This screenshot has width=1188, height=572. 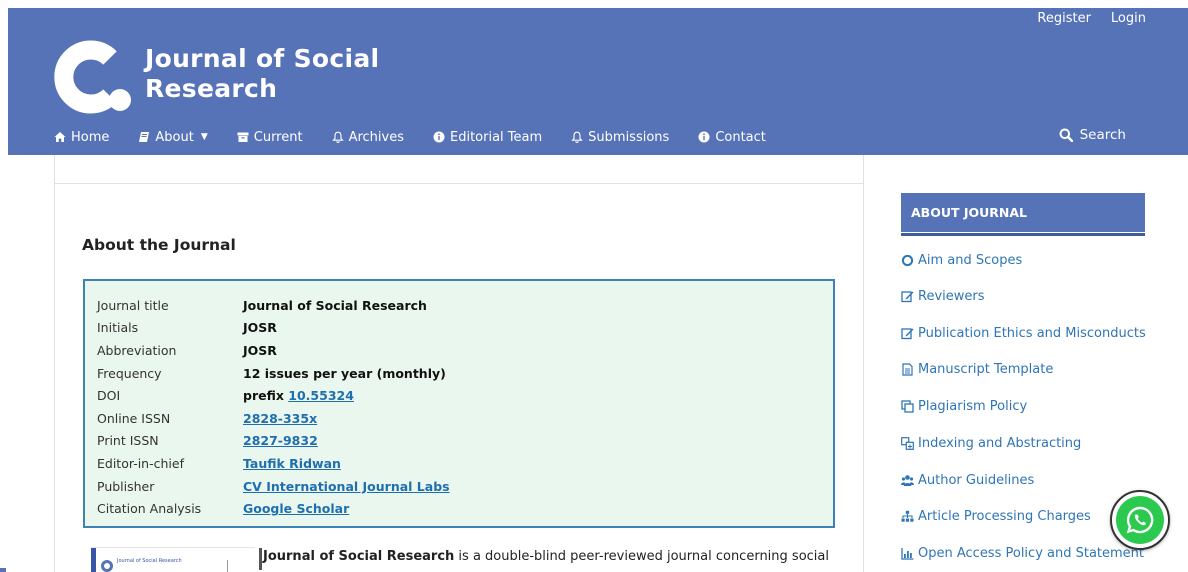 What do you see at coordinates (907, 443) in the screenshot?
I see `translate-icon` at bounding box center [907, 443].